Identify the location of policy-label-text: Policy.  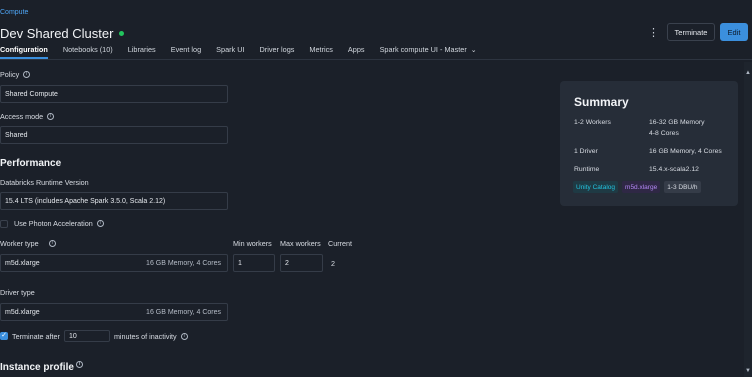
(10, 74).